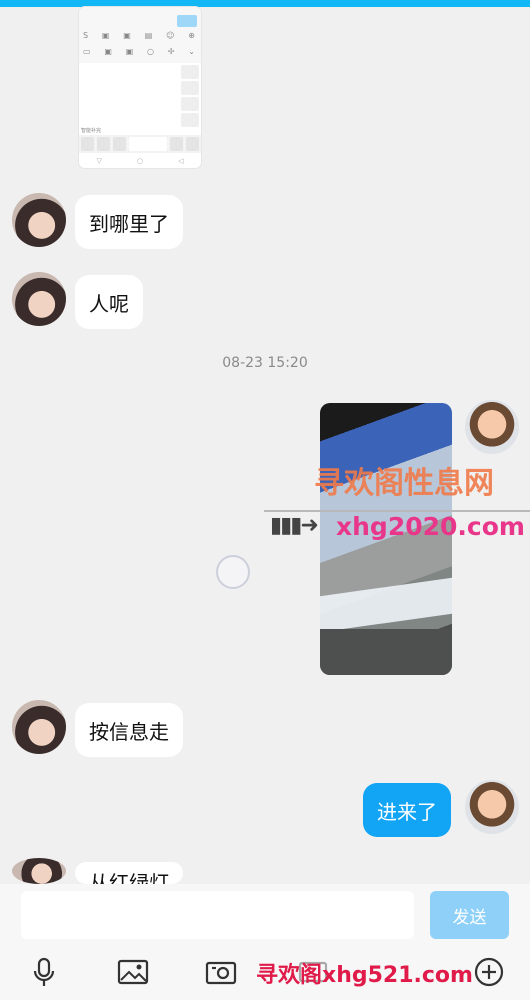 The width and height of the screenshot is (530, 1000). I want to click on thumb-key-row, so click(140, 144).